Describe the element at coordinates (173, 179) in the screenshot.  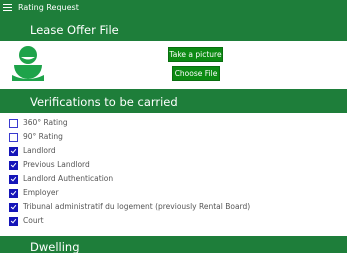
I see `check-item-landlord-authentication: Landlord Authentication` at that location.